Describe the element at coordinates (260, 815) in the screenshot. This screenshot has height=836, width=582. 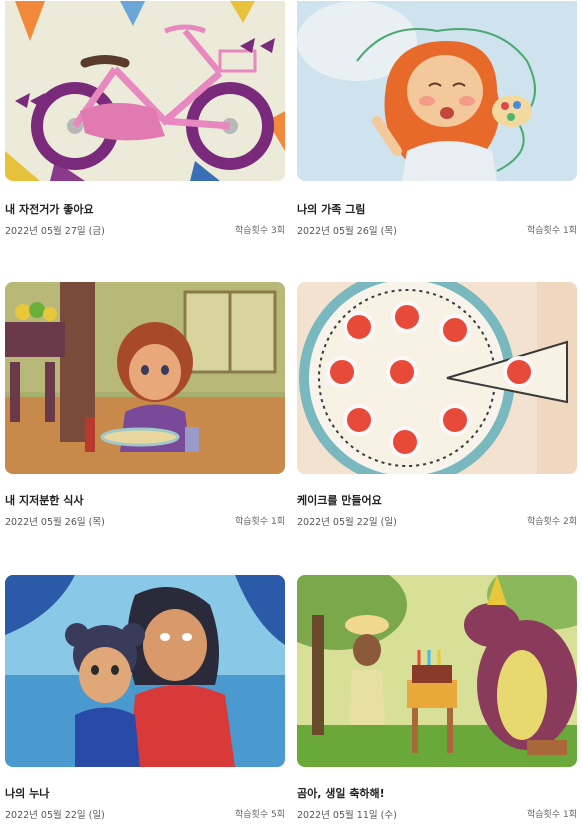
I see `study-count: 학습횟수 5회` at that location.